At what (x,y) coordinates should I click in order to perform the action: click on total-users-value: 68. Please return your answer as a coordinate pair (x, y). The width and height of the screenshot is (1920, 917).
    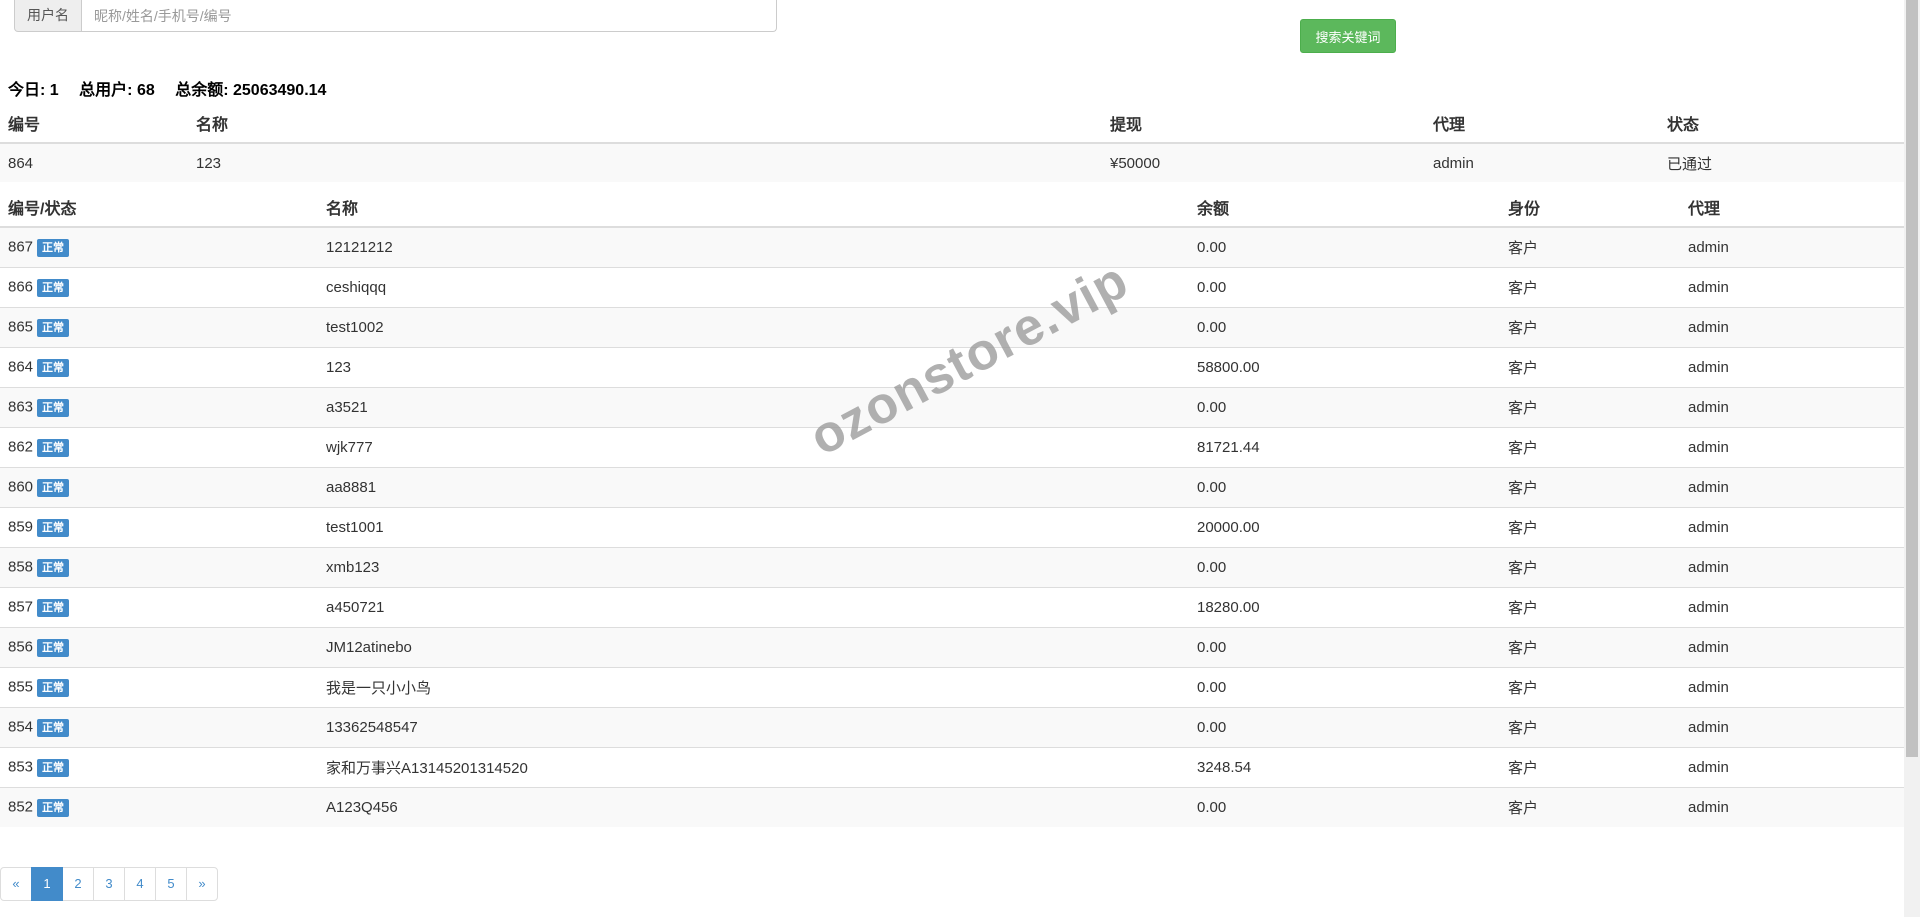
    Looking at the image, I should click on (145, 90).